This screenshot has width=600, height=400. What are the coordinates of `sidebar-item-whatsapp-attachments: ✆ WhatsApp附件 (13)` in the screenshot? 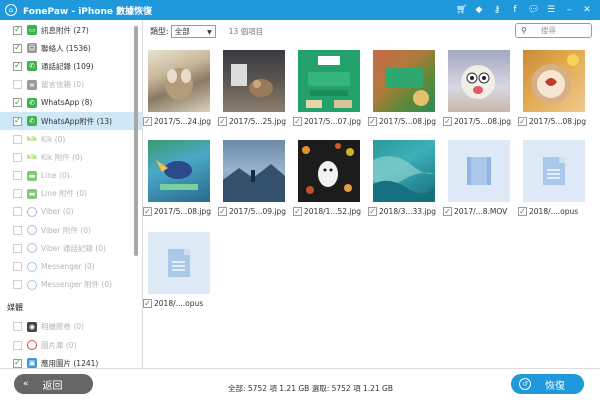 It's located at (71, 121).